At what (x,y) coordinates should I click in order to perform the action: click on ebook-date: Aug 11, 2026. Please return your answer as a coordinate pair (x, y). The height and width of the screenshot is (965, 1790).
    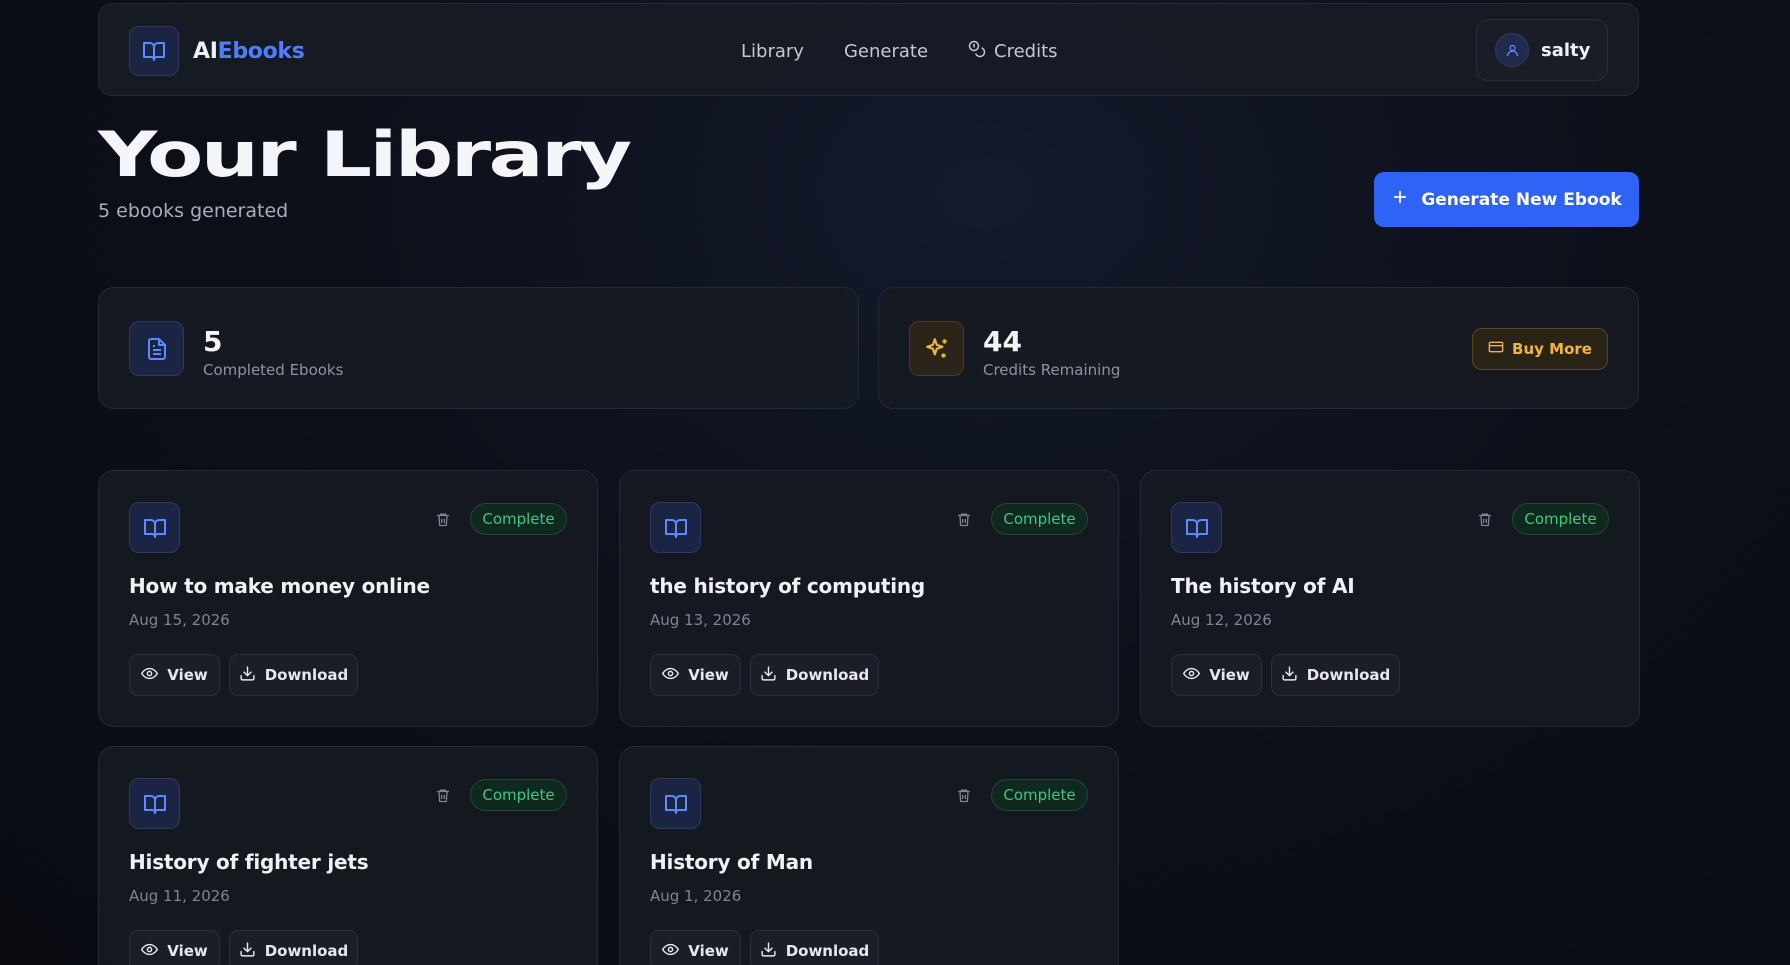
    Looking at the image, I should click on (179, 896).